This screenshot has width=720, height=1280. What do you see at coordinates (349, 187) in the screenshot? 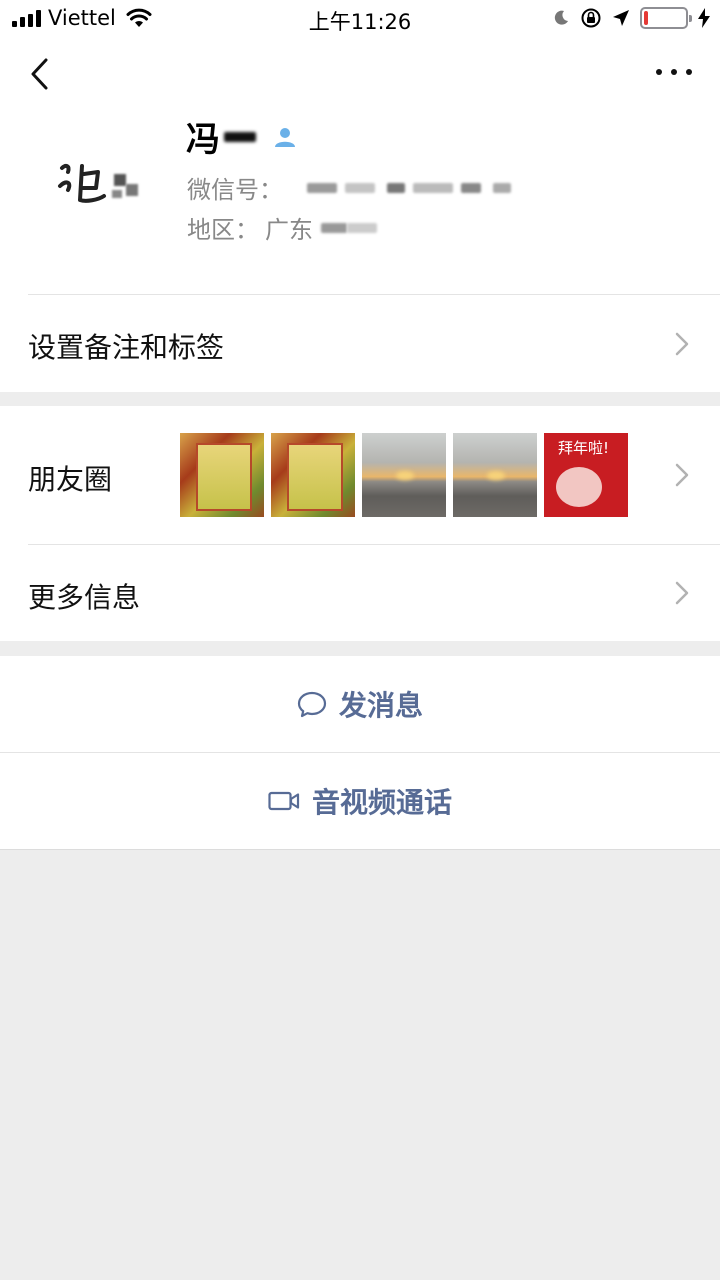
I see `wechat-id-line: 微信号：` at bounding box center [349, 187].